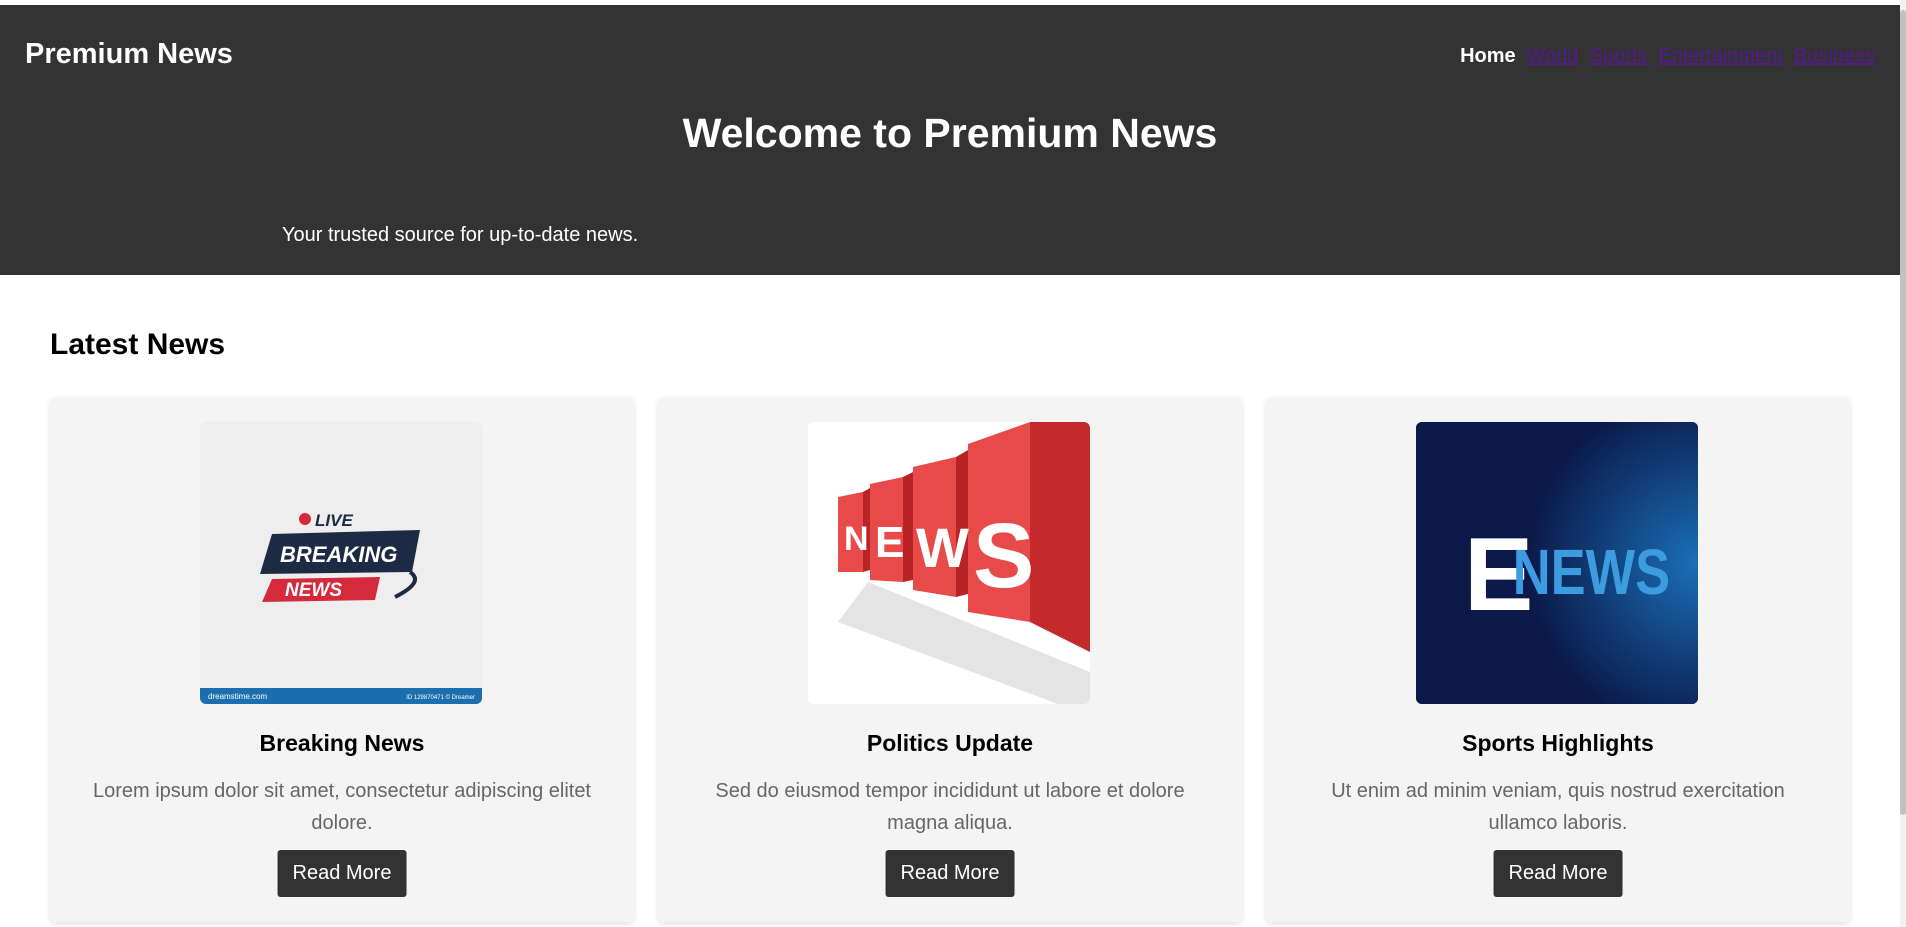 The image size is (1906, 927). Describe the element at coordinates (237, 696) in the screenshot. I see `image-watermark-left: dreamstime.com` at that location.